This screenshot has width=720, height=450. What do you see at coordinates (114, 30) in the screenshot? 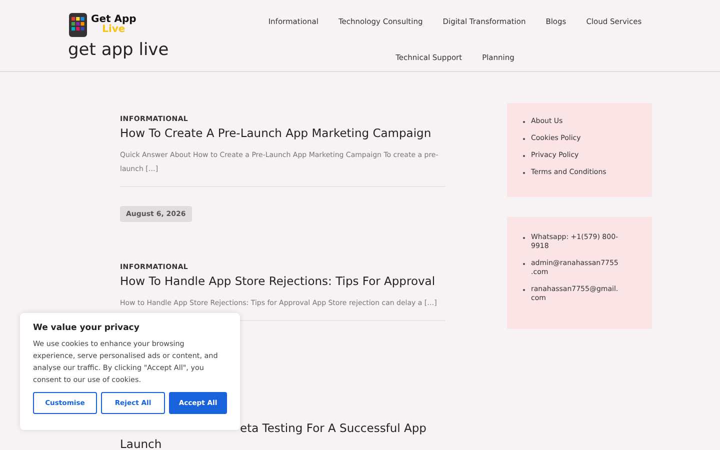
I see `logo-text: Live` at bounding box center [114, 30].